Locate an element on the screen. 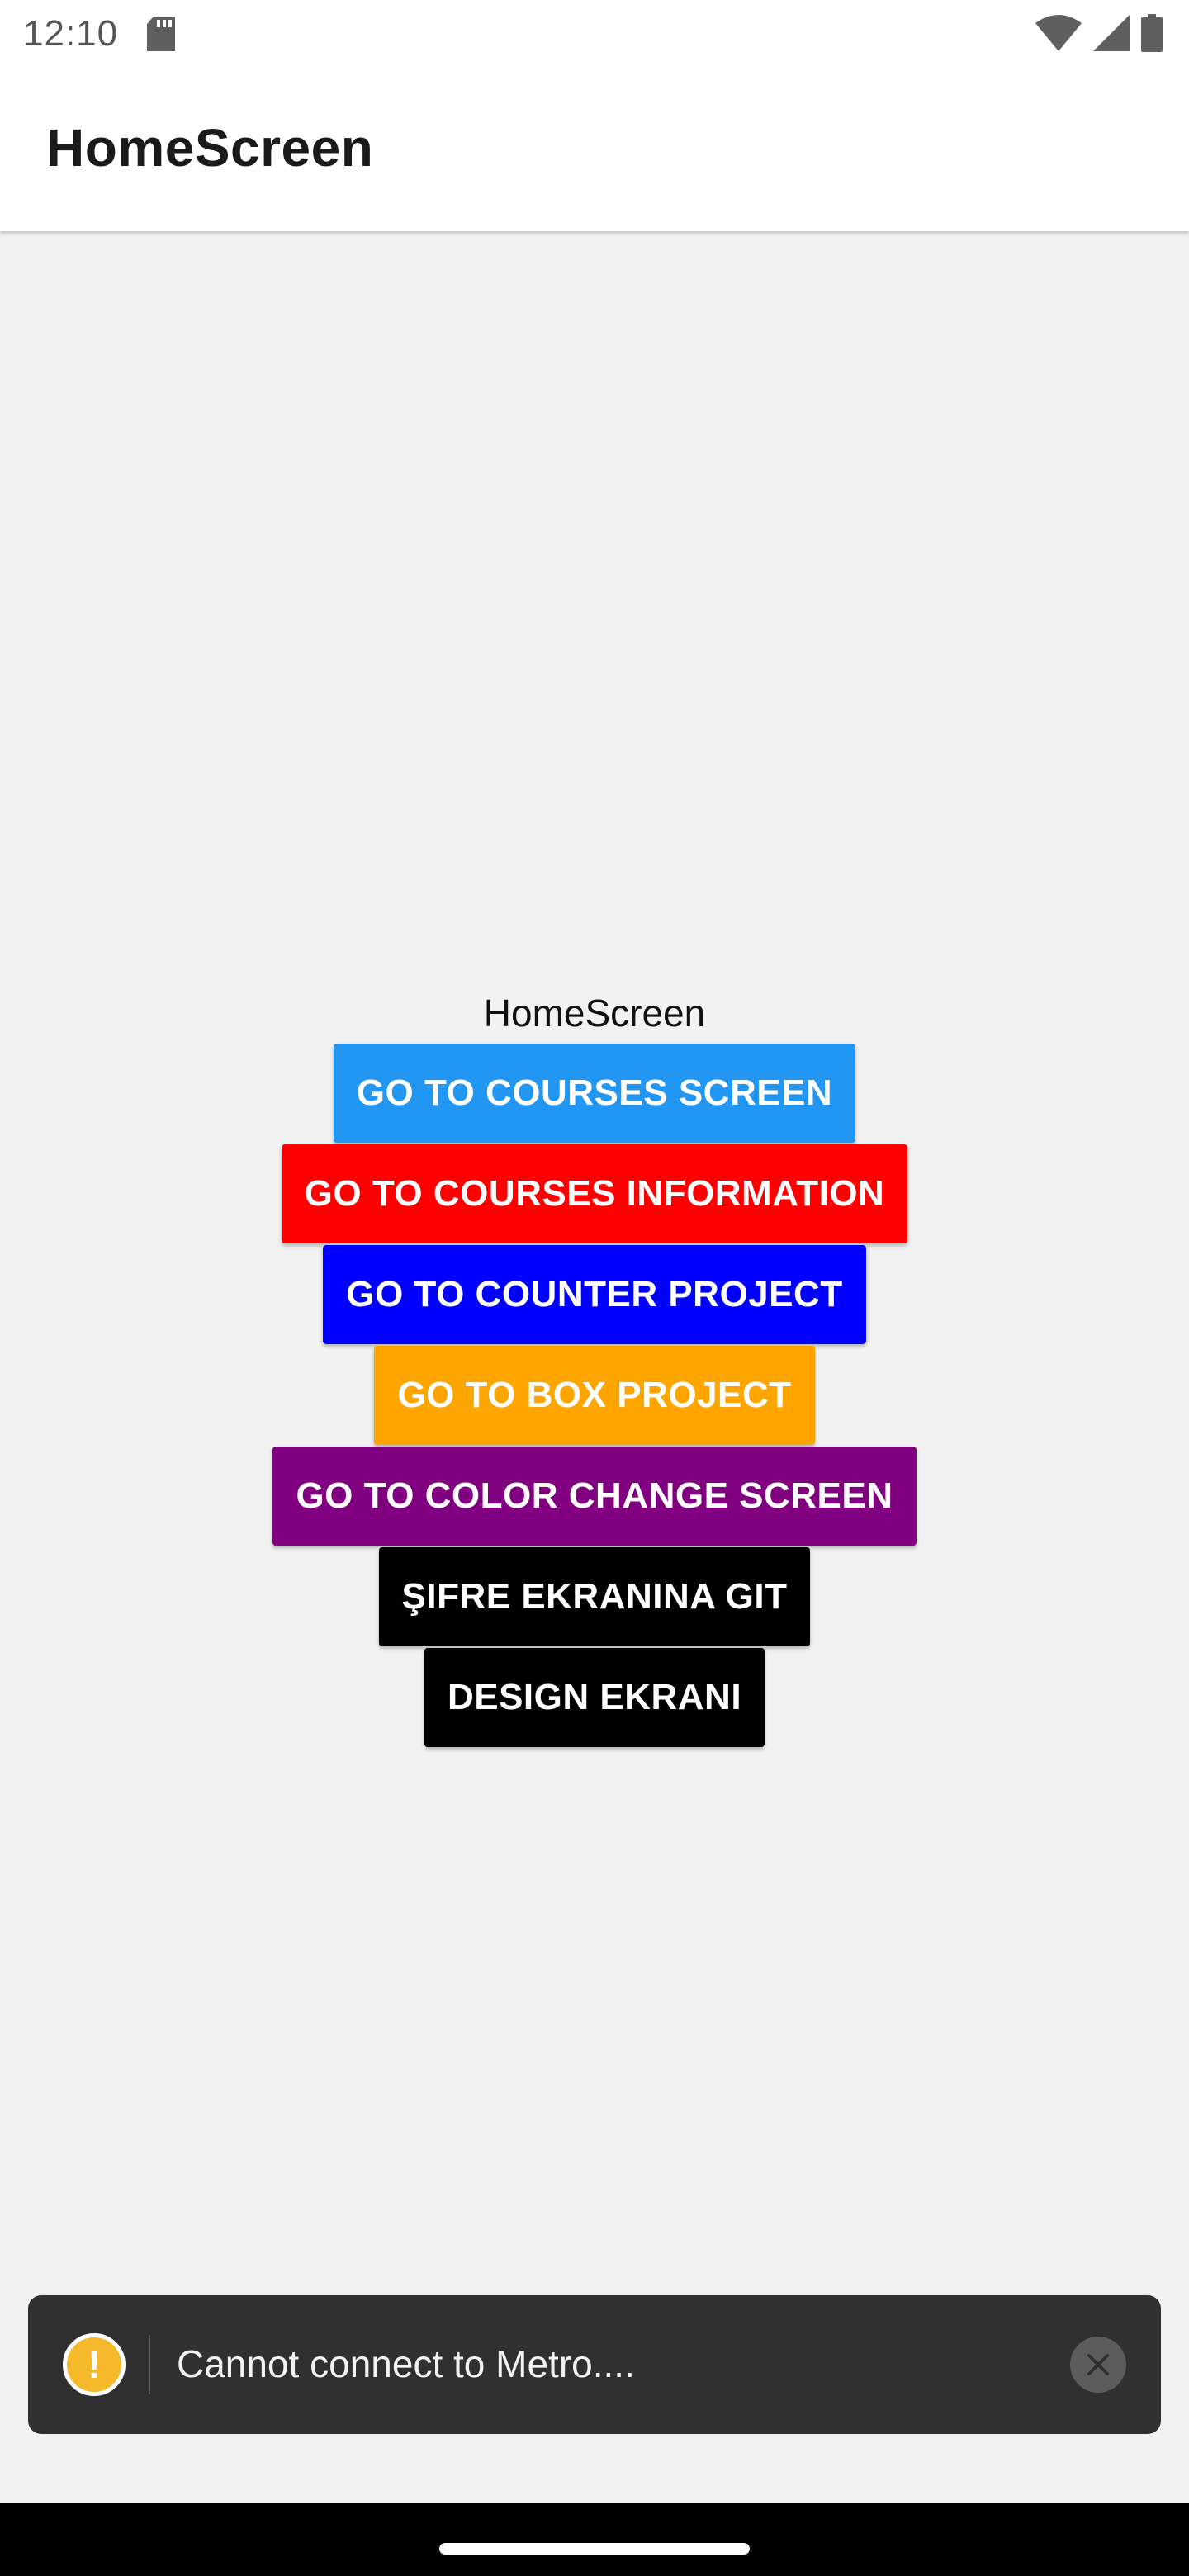 The height and width of the screenshot is (2576, 1189). design-ekrani-button: DESIGN EKRANI is located at coordinates (594, 1697).